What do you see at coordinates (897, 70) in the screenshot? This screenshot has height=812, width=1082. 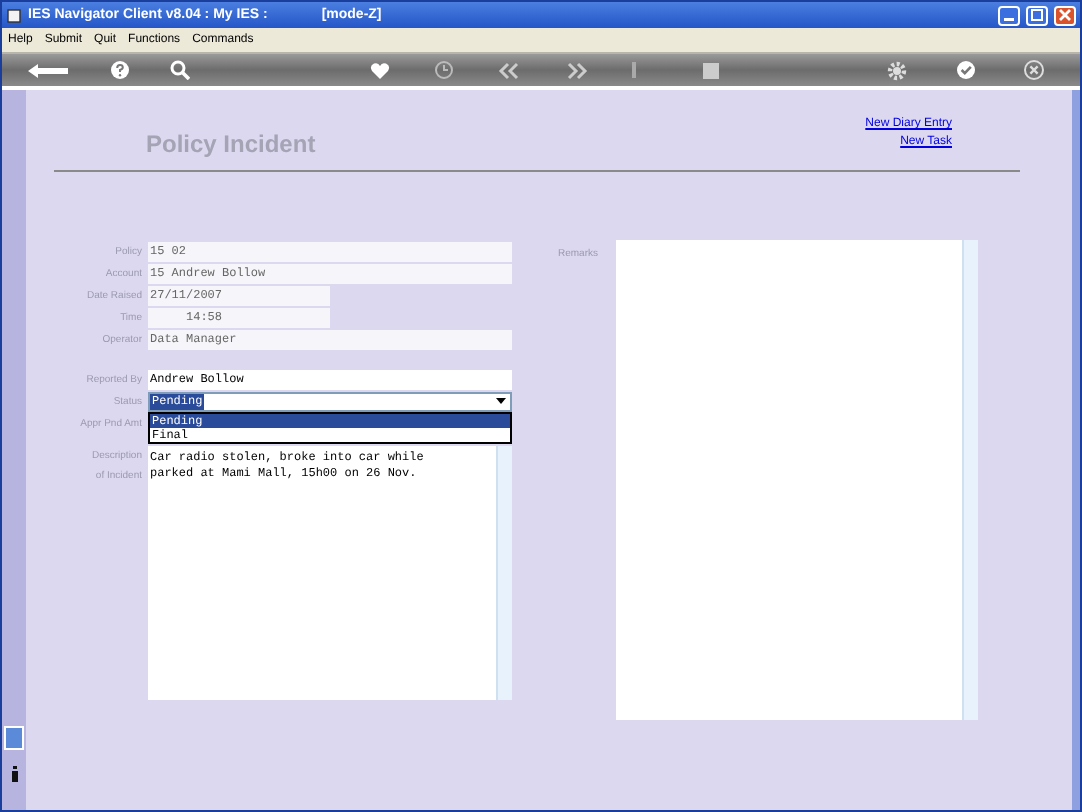 I see `gear-icon` at bounding box center [897, 70].